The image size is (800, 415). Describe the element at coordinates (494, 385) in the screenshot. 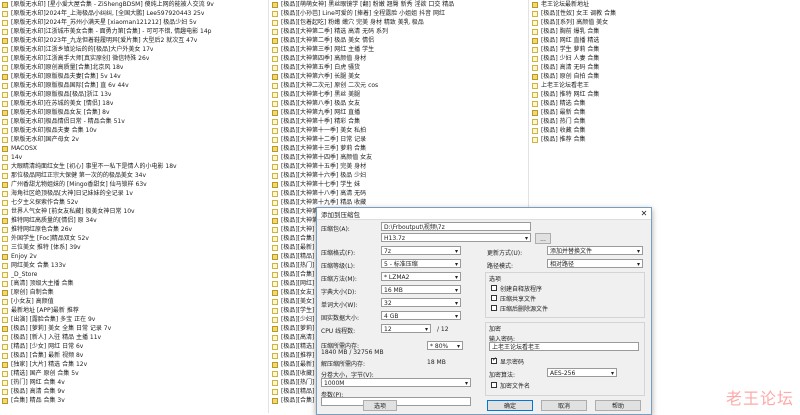

I see `encrypt-names-checkbox` at that location.